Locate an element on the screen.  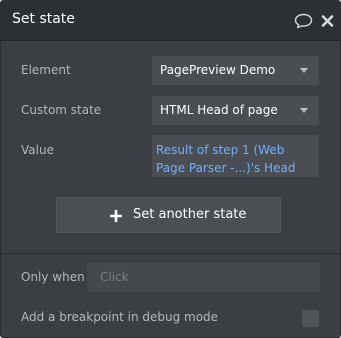
only-when-placeholder: Click is located at coordinates (114, 277).